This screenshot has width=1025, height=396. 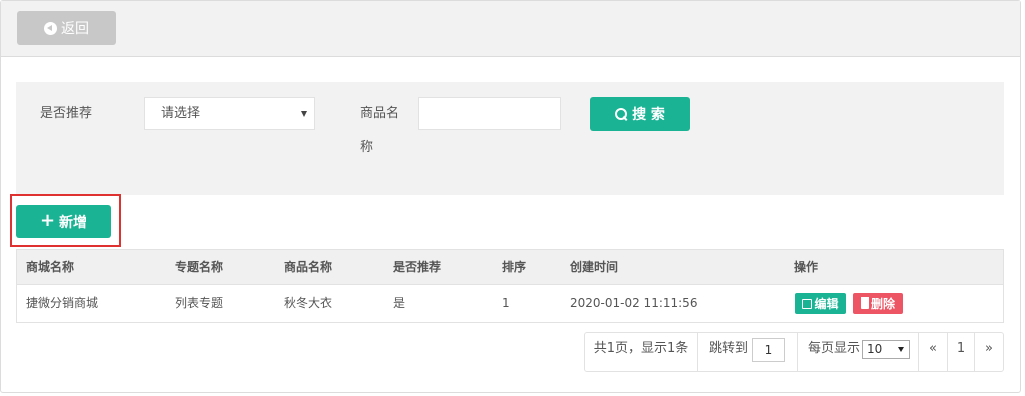 What do you see at coordinates (961, 352) in the screenshot?
I see `page-number-button: 1` at bounding box center [961, 352].